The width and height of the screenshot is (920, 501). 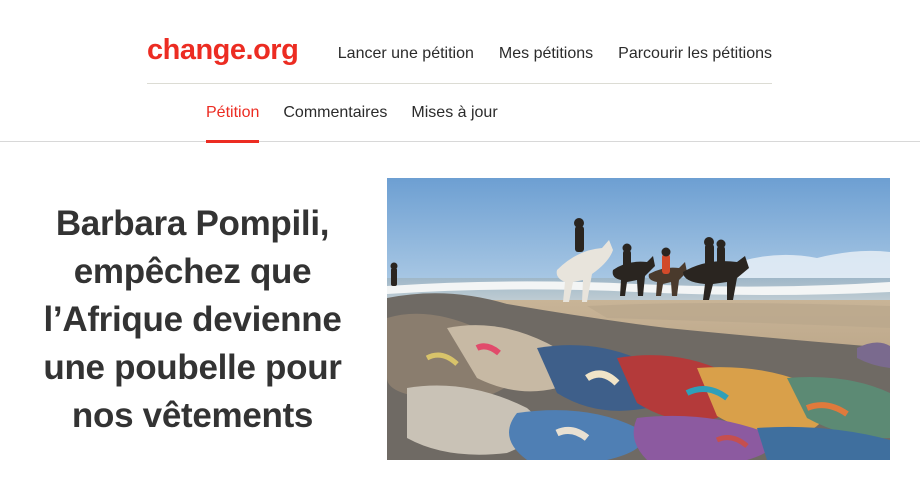 What do you see at coordinates (454, 113) in the screenshot?
I see `tab-updates: Mises à jour` at bounding box center [454, 113].